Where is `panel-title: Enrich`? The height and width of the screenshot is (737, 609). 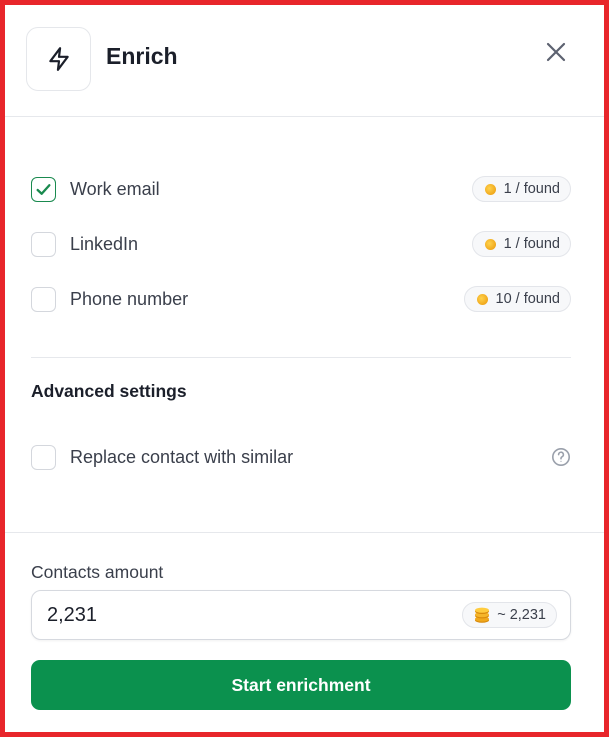 panel-title: Enrich is located at coordinates (142, 56).